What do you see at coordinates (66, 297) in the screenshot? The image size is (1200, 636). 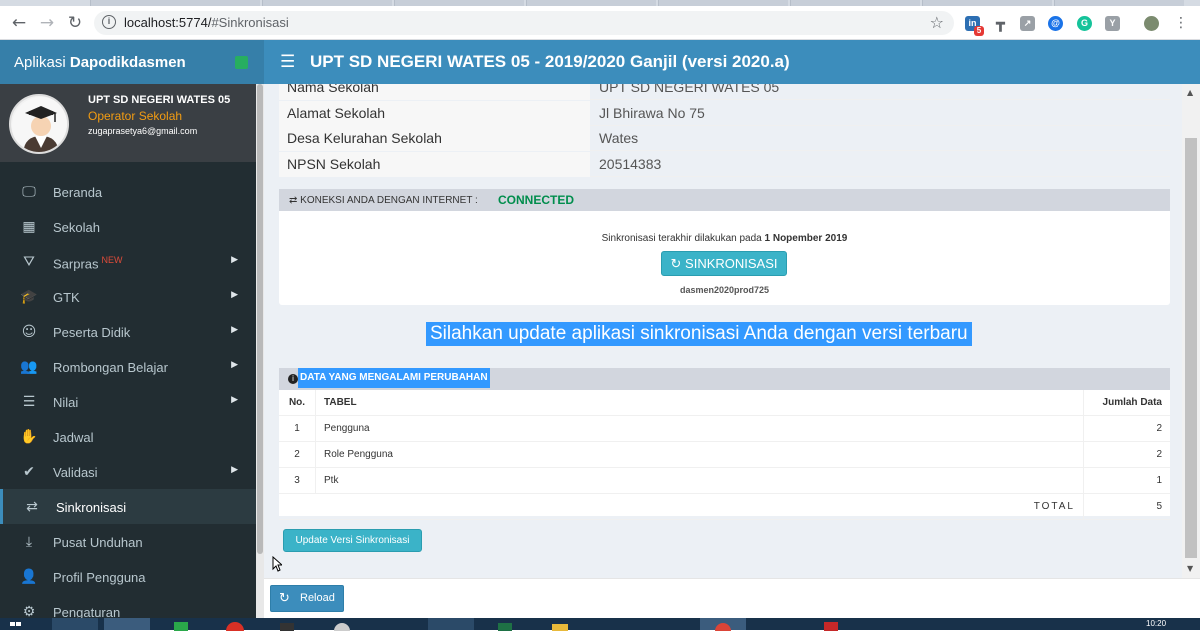 I see `sidebar-item-label: GTK` at bounding box center [66, 297].